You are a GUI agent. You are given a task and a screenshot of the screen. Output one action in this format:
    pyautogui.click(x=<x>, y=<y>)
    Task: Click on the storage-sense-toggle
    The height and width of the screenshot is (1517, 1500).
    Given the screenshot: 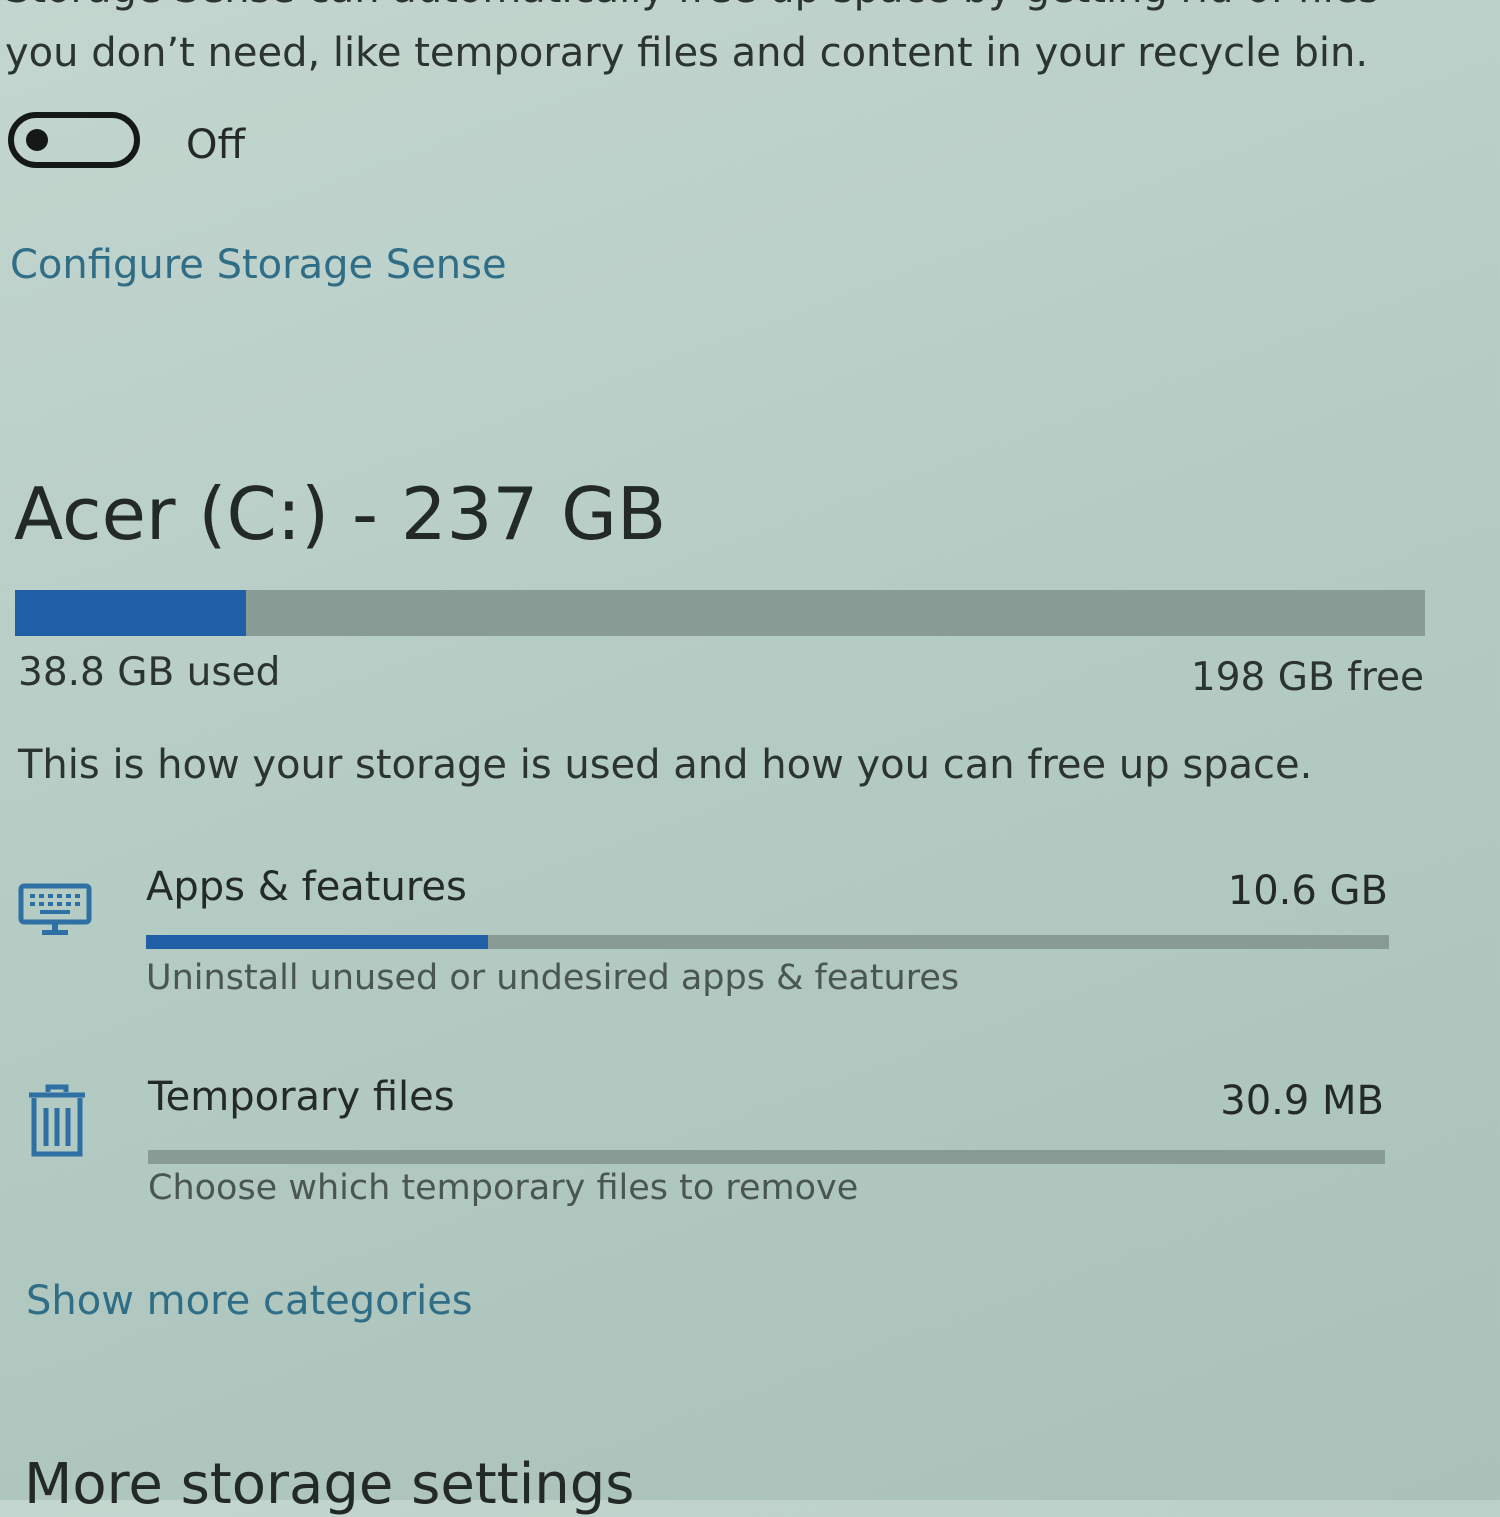 What is the action you would take?
    pyautogui.click(x=74, y=140)
    